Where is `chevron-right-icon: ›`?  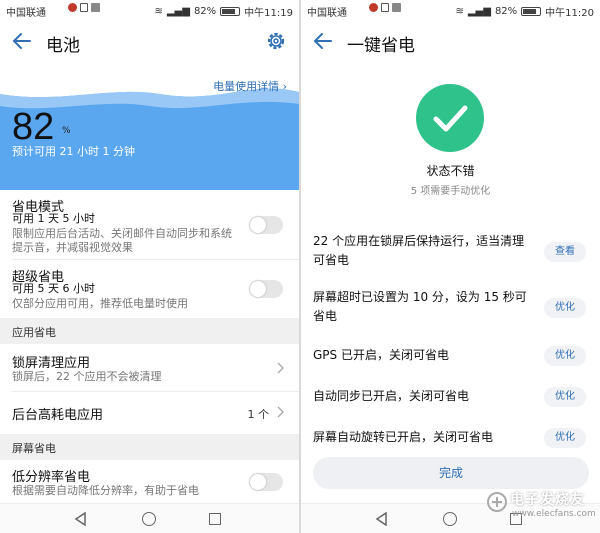
chevron-right-icon: › is located at coordinates (284, 86).